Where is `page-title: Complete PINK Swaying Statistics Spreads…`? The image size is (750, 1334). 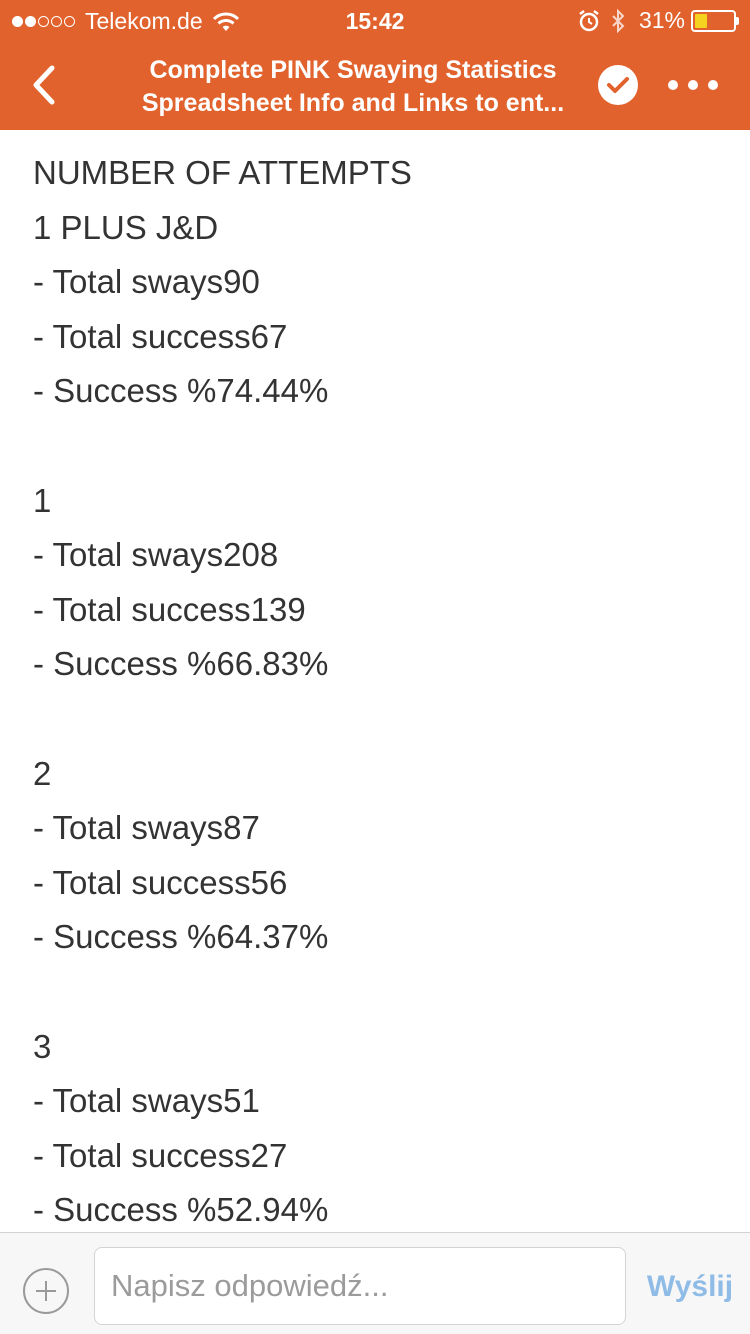 page-title: Complete PINK Swaying Statistics Spreads… is located at coordinates (353, 87).